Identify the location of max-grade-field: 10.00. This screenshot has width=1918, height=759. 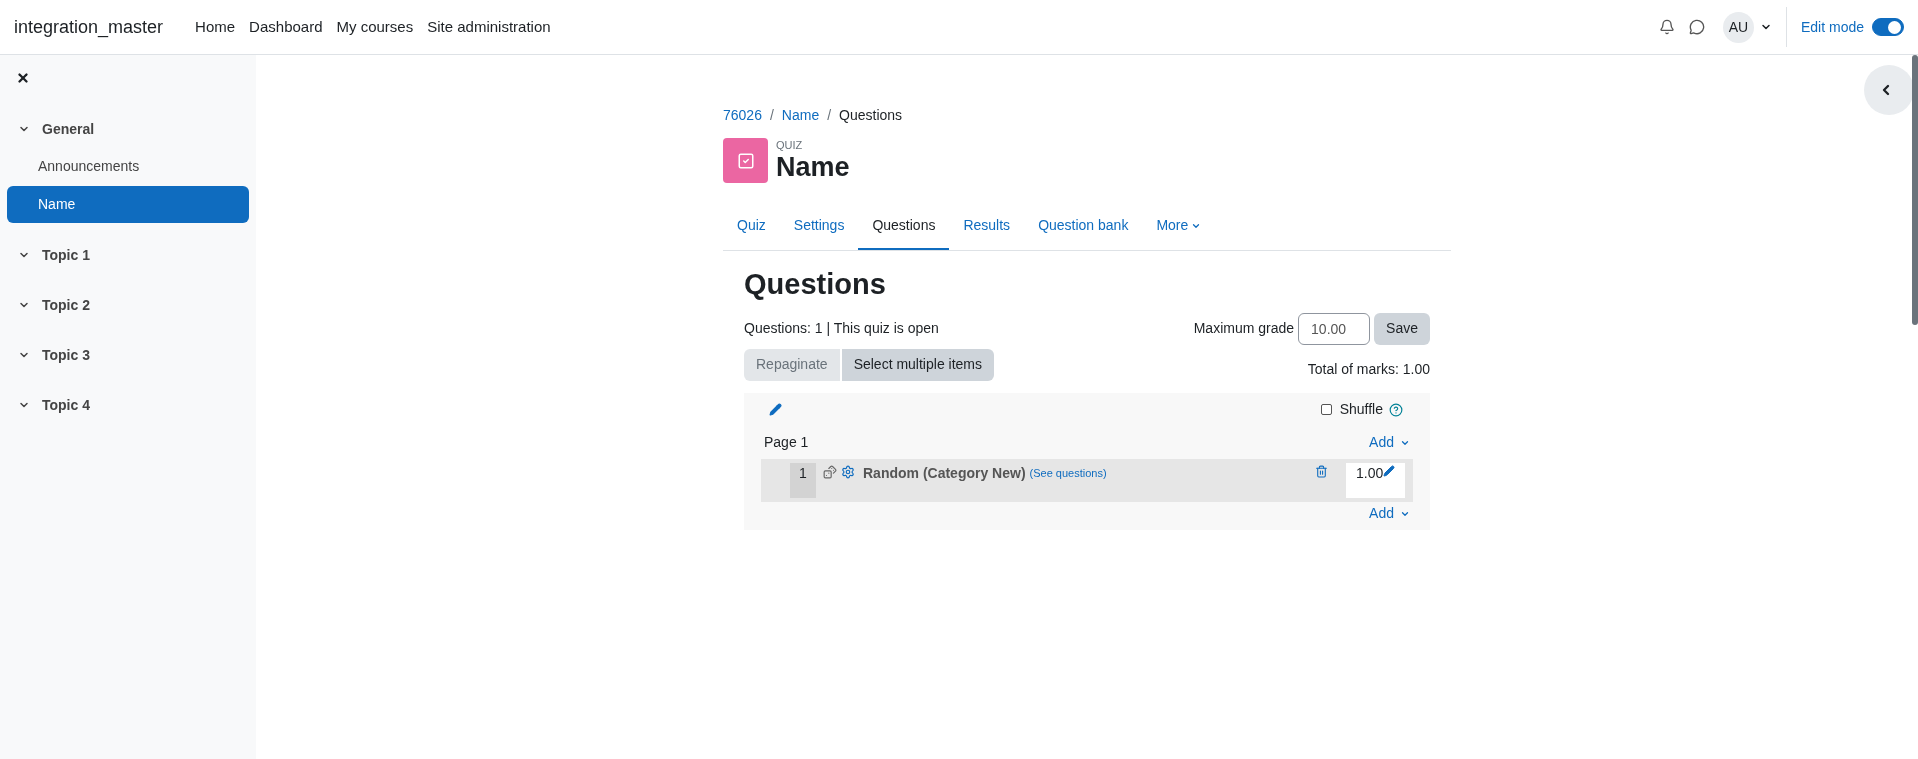
(1334, 328).